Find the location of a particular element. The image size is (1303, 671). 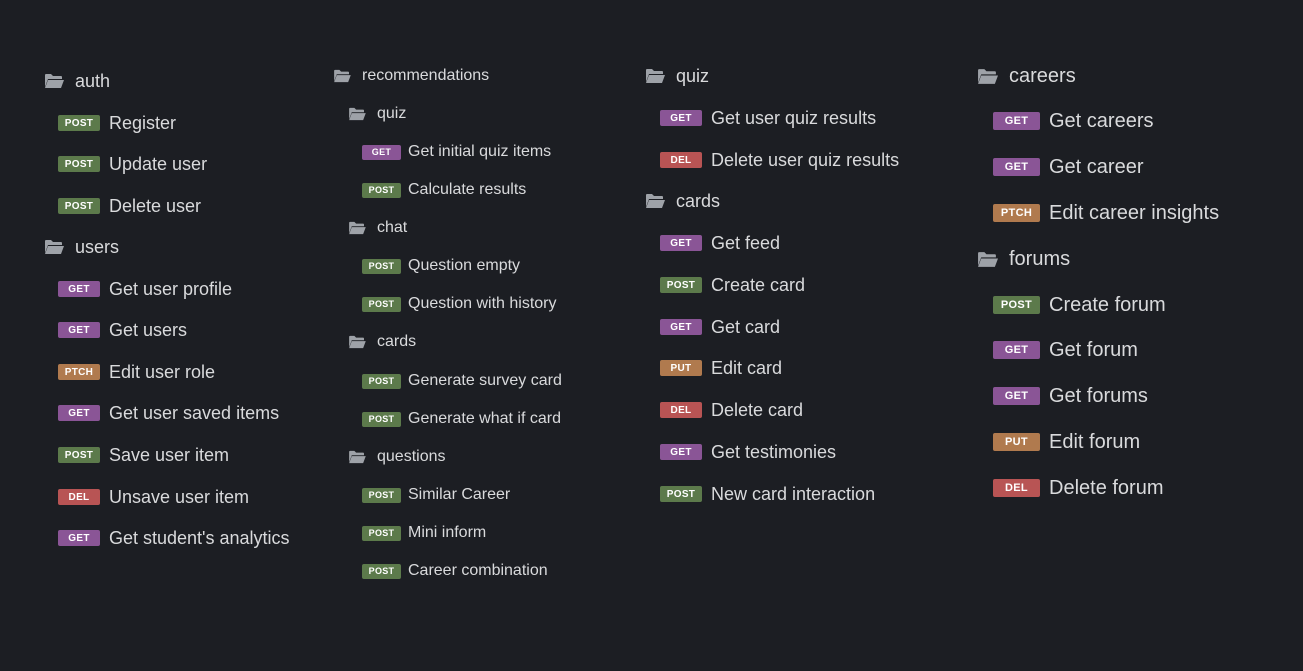

request-item: PTCH Edit career insights is located at coordinates (1106, 213).